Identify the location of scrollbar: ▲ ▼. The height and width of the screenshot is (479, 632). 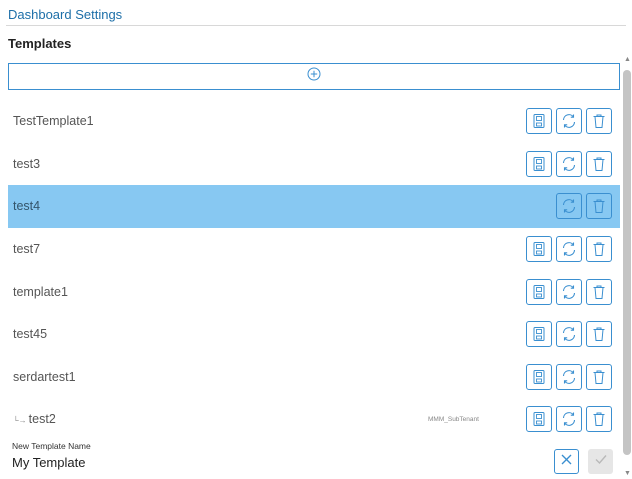
(627, 267).